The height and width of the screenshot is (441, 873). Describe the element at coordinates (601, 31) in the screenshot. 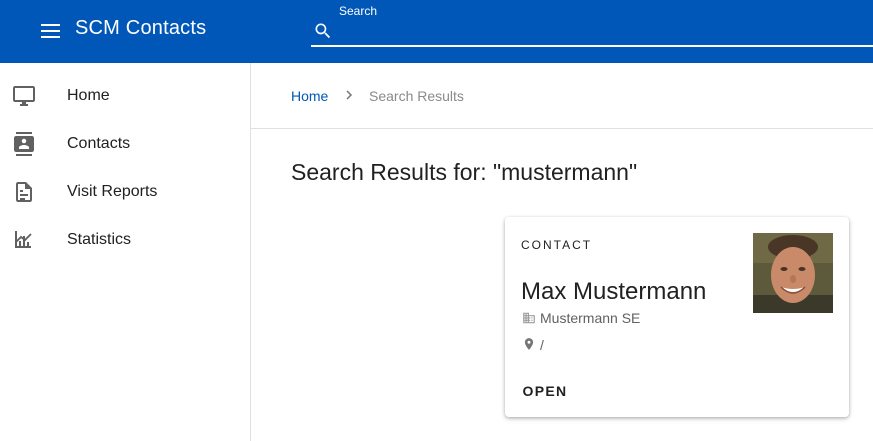

I see `search-input` at that location.